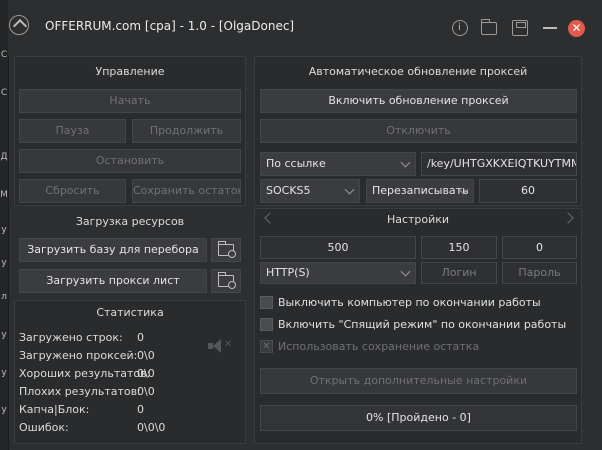 The width and height of the screenshot is (602, 450). What do you see at coordinates (418, 381) in the screenshot?
I see `open-more-settings-button: Открыть дополнительные настройки` at bounding box center [418, 381].